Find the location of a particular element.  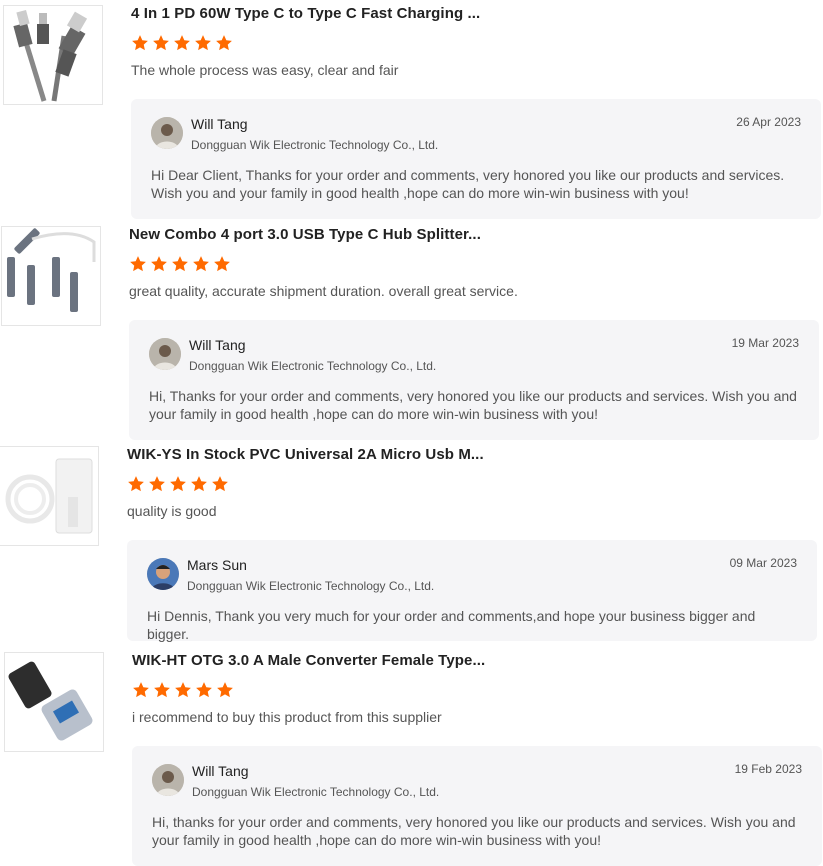

reply-author-name: Mars Sun is located at coordinates (217, 565).